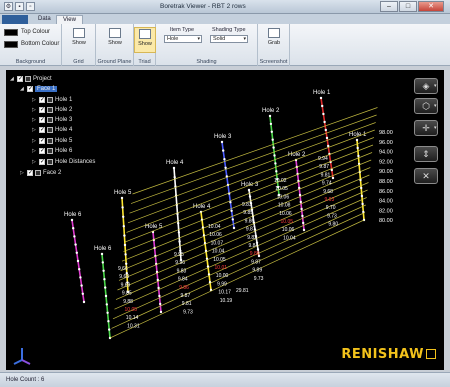 This screenshot has width=450, height=387. What do you see at coordinates (15, 19) in the screenshot?
I see `tab-file` at bounding box center [15, 19].